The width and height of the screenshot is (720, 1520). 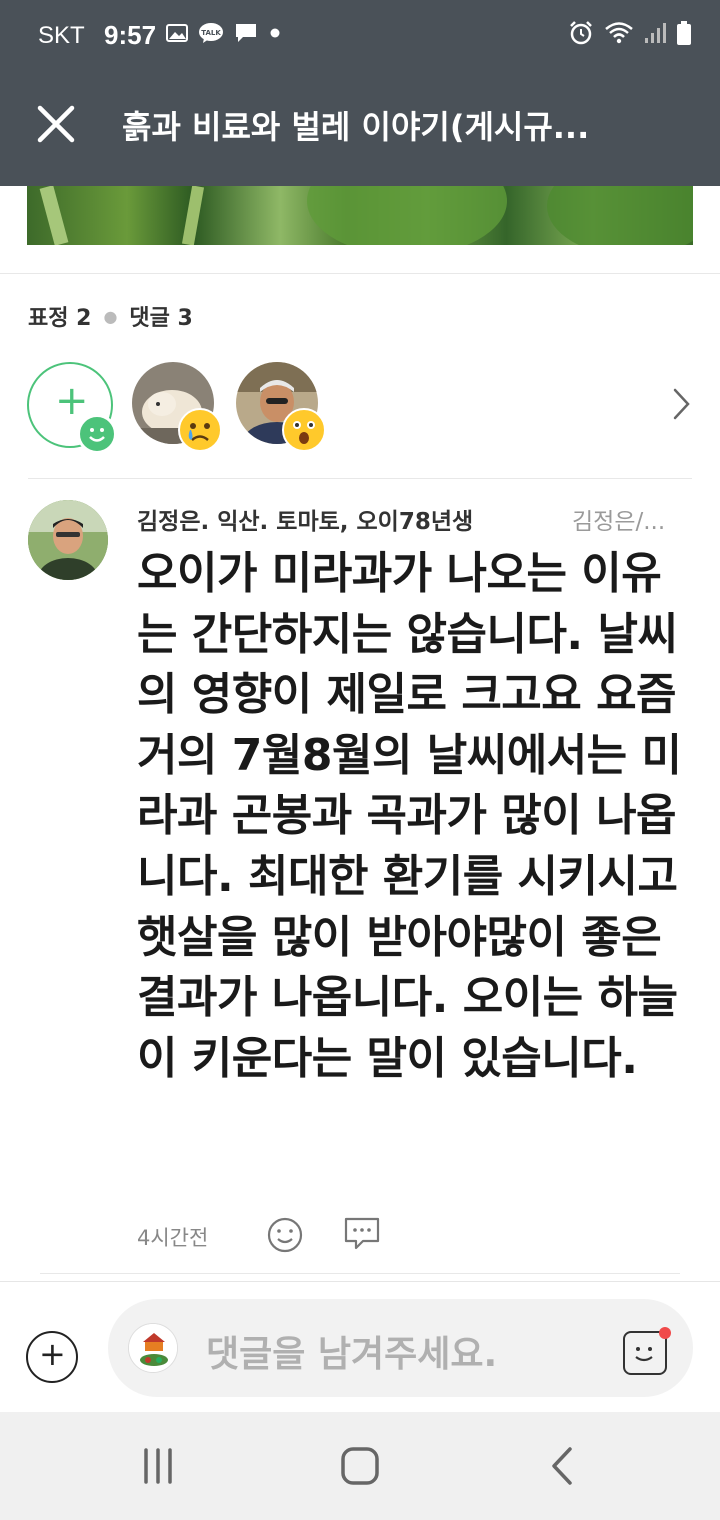 What do you see at coordinates (68, 540) in the screenshot?
I see `commenter-avatar` at bounding box center [68, 540].